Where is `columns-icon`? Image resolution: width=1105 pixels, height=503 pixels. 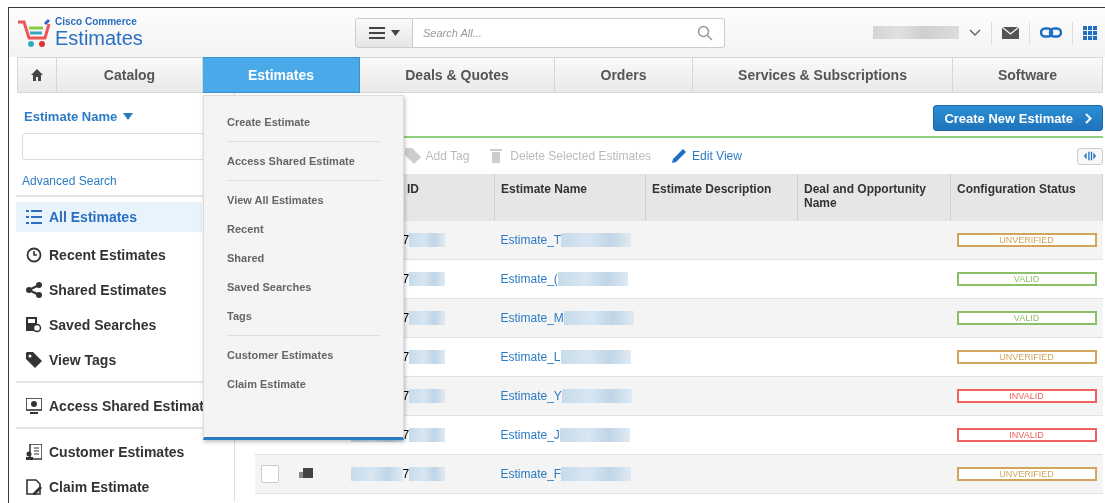 columns-icon is located at coordinates (1090, 156).